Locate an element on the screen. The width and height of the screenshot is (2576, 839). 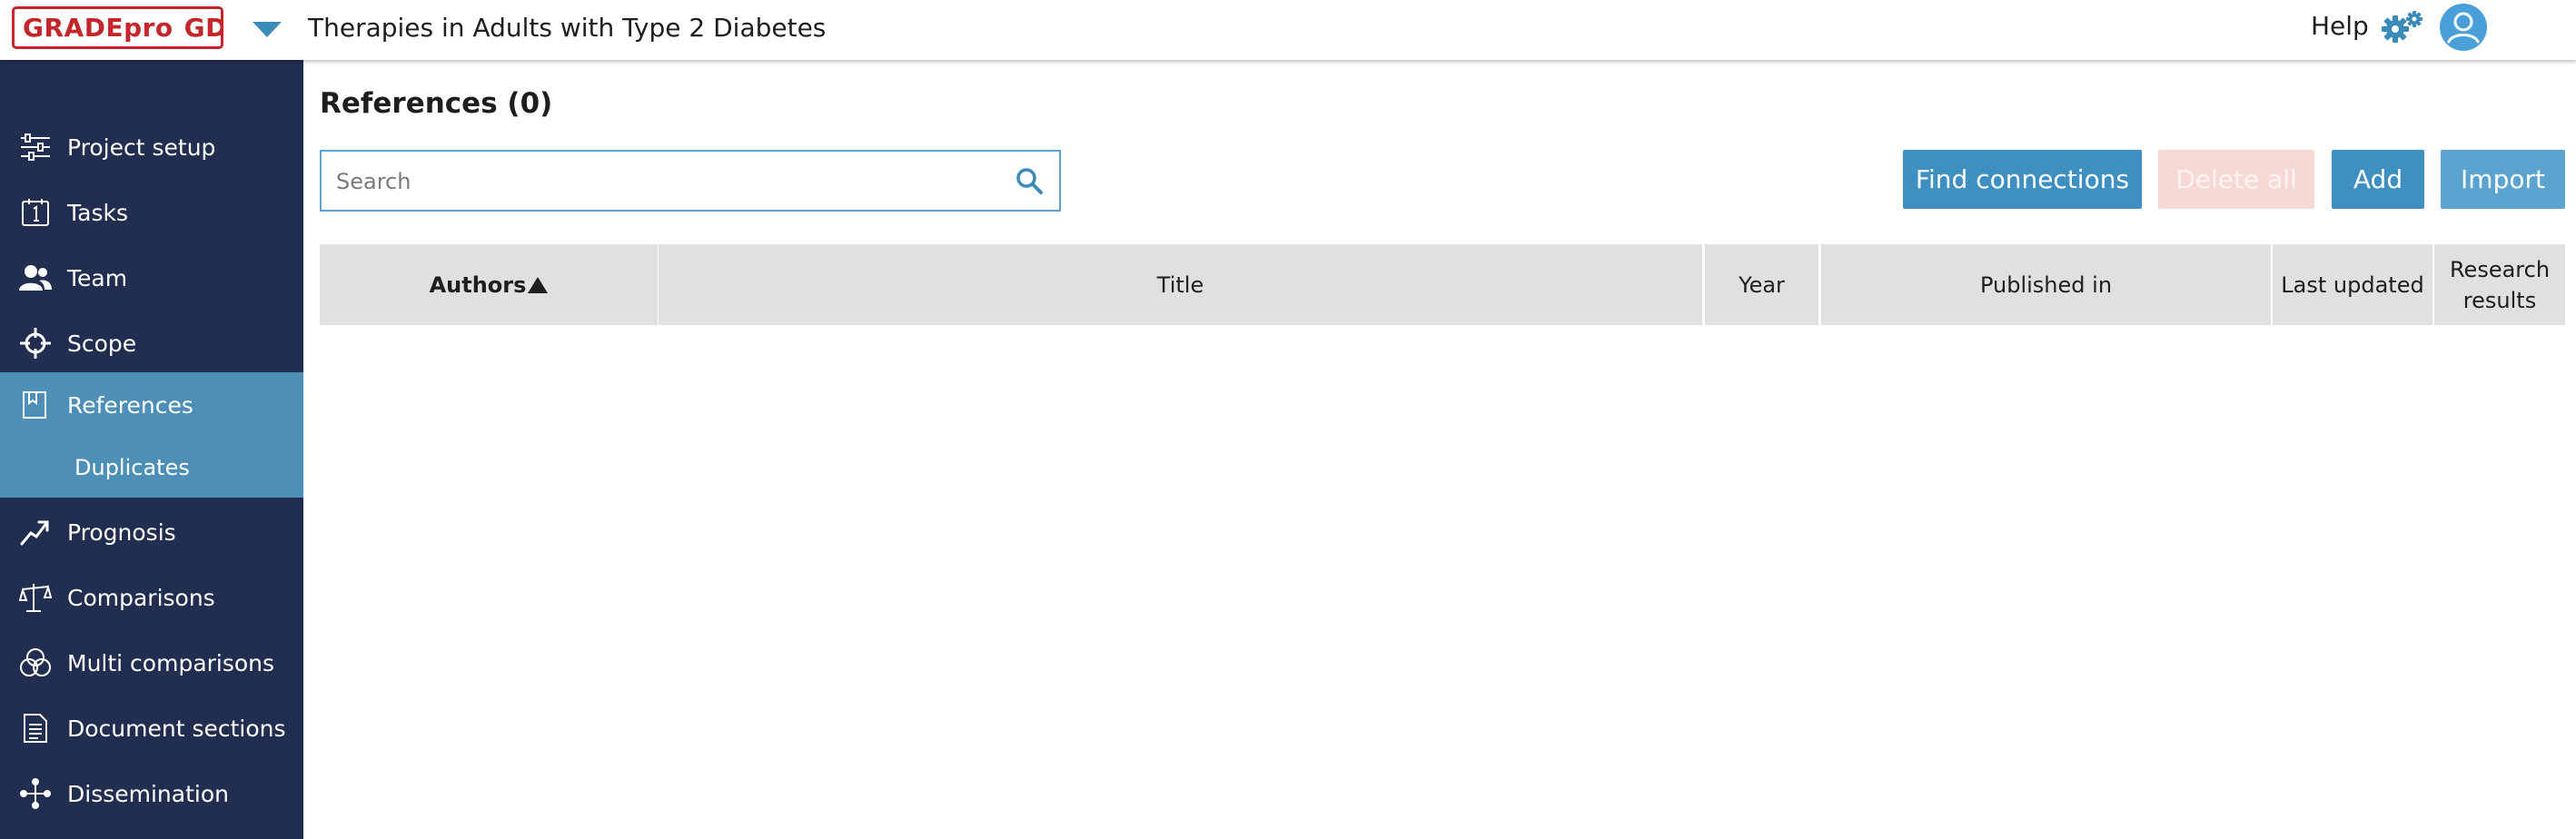
column-header-label: Authors is located at coordinates (478, 284).